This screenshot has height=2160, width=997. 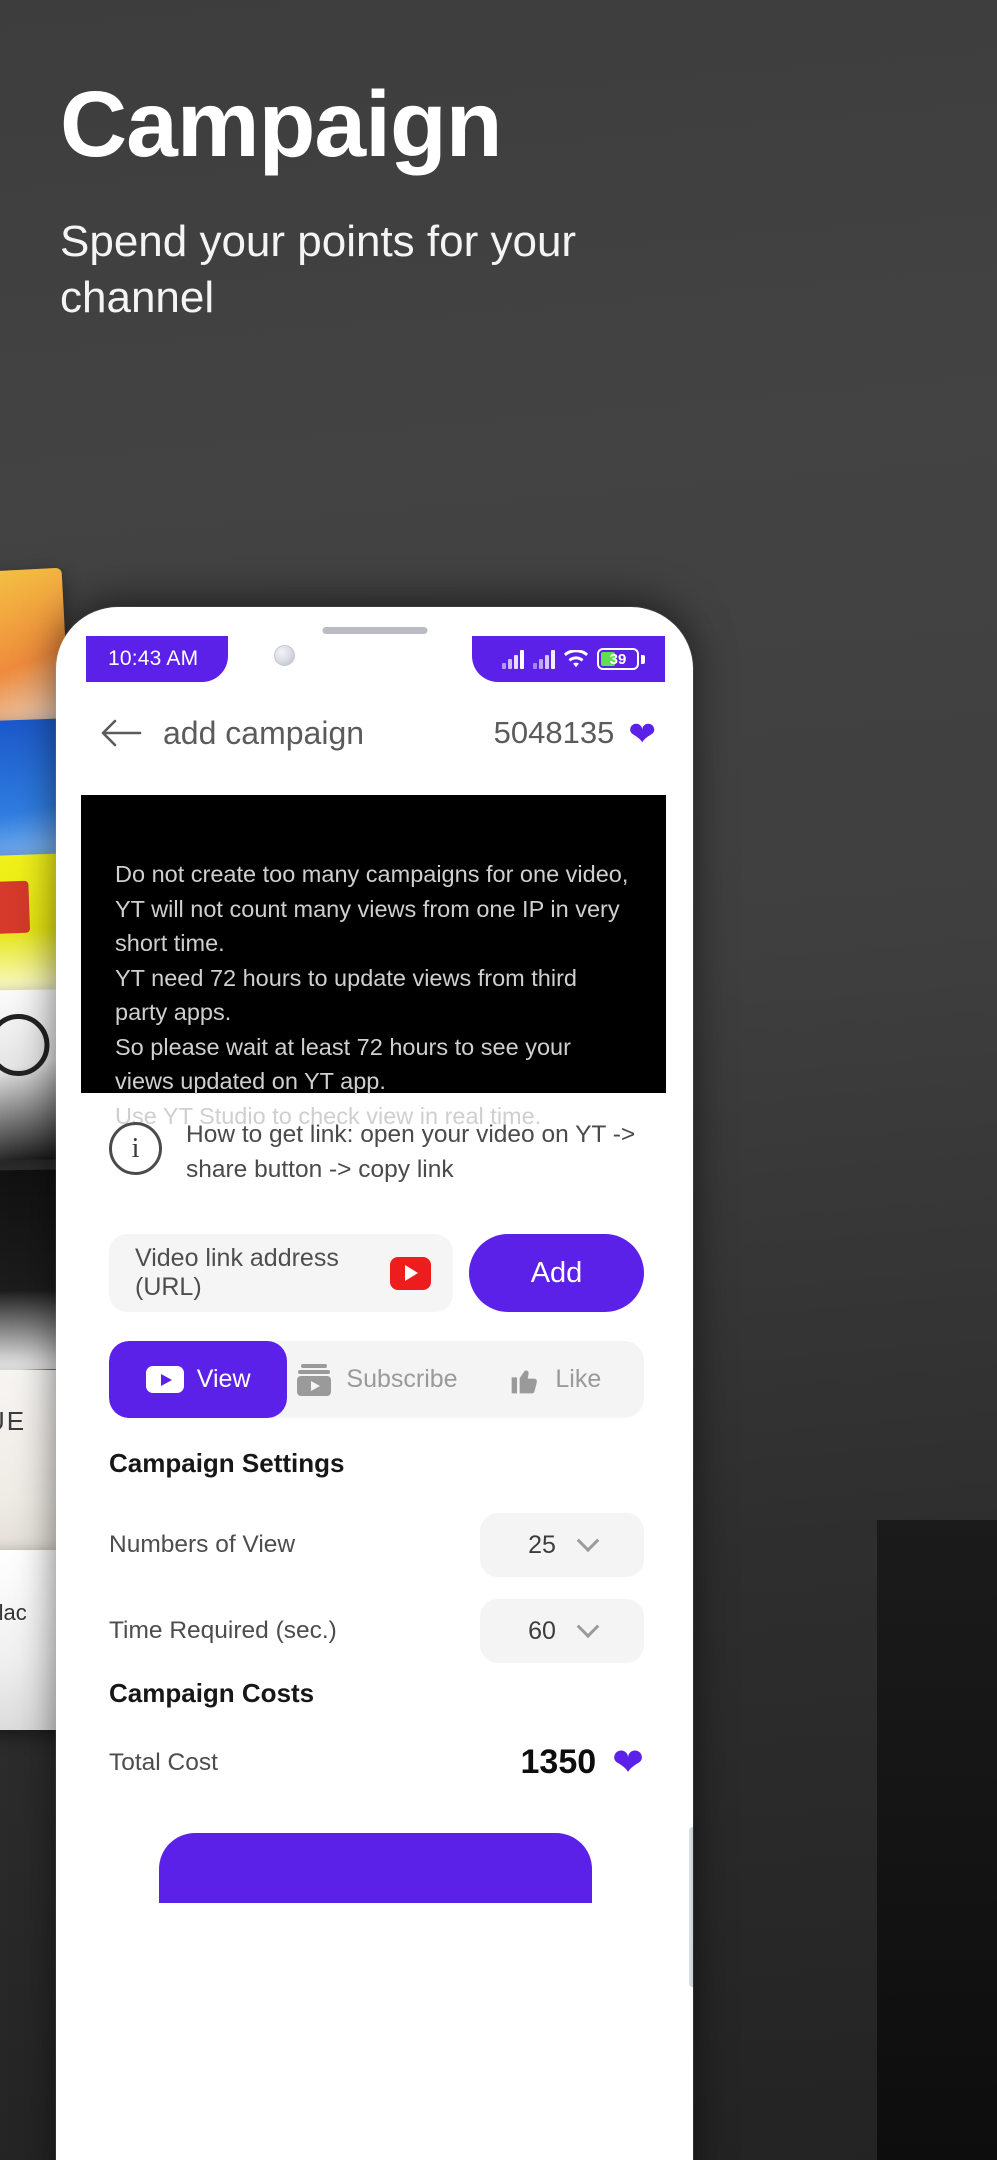 What do you see at coordinates (542, 1630) in the screenshot?
I see `time-required-value: 60` at bounding box center [542, 1630].